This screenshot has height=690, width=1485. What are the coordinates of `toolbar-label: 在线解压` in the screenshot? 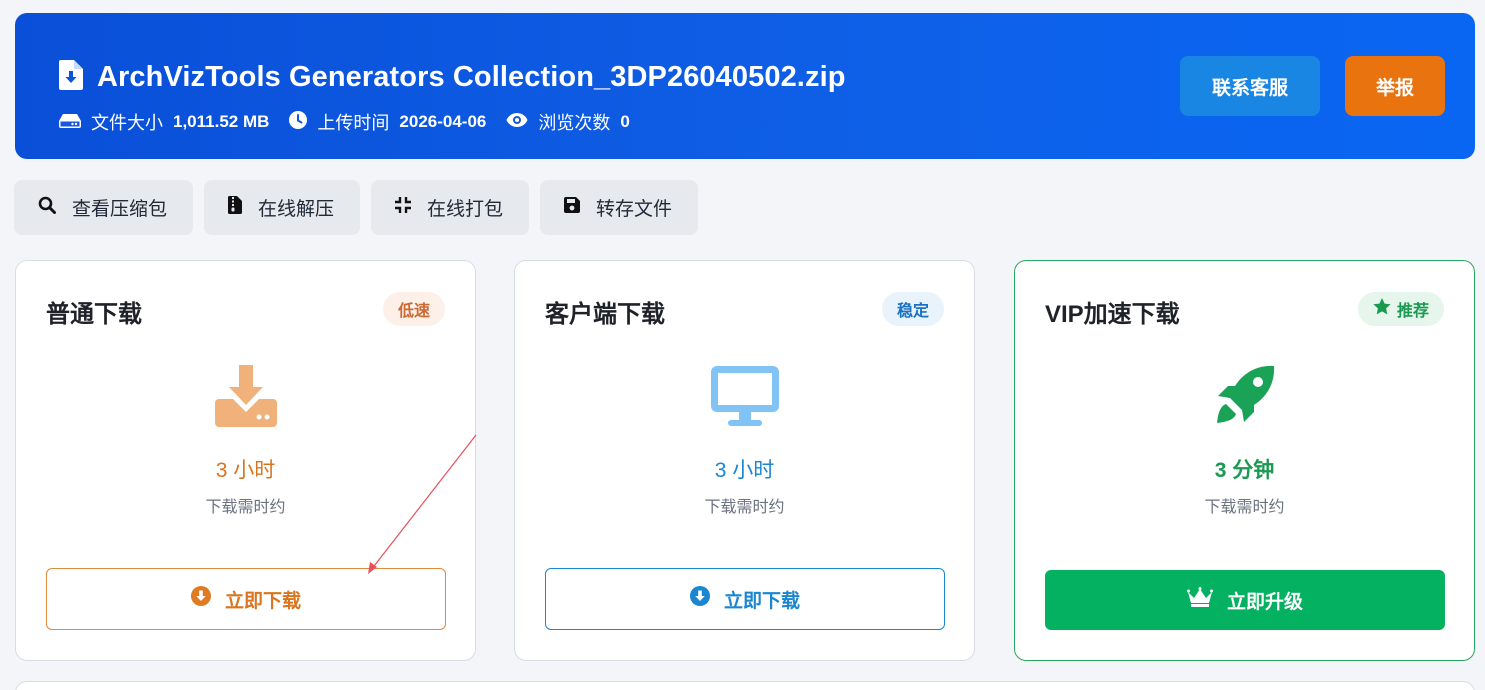 It's located at (296, 209).